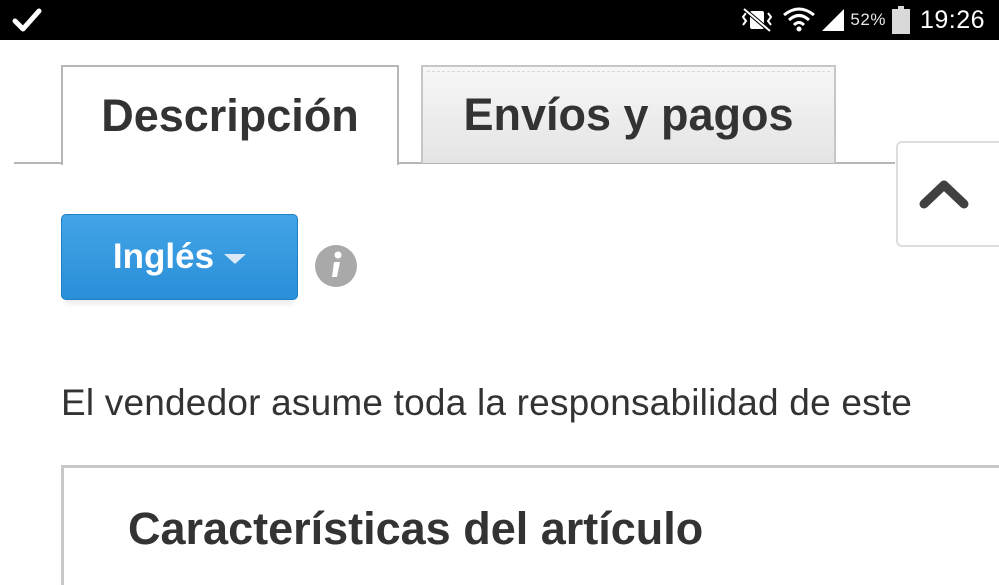 The height and width of the screenshot is (585, 999). Describe the element at coordinates (416, 528) in the screenshot. I see `section-title: Características del artículo` at that location.